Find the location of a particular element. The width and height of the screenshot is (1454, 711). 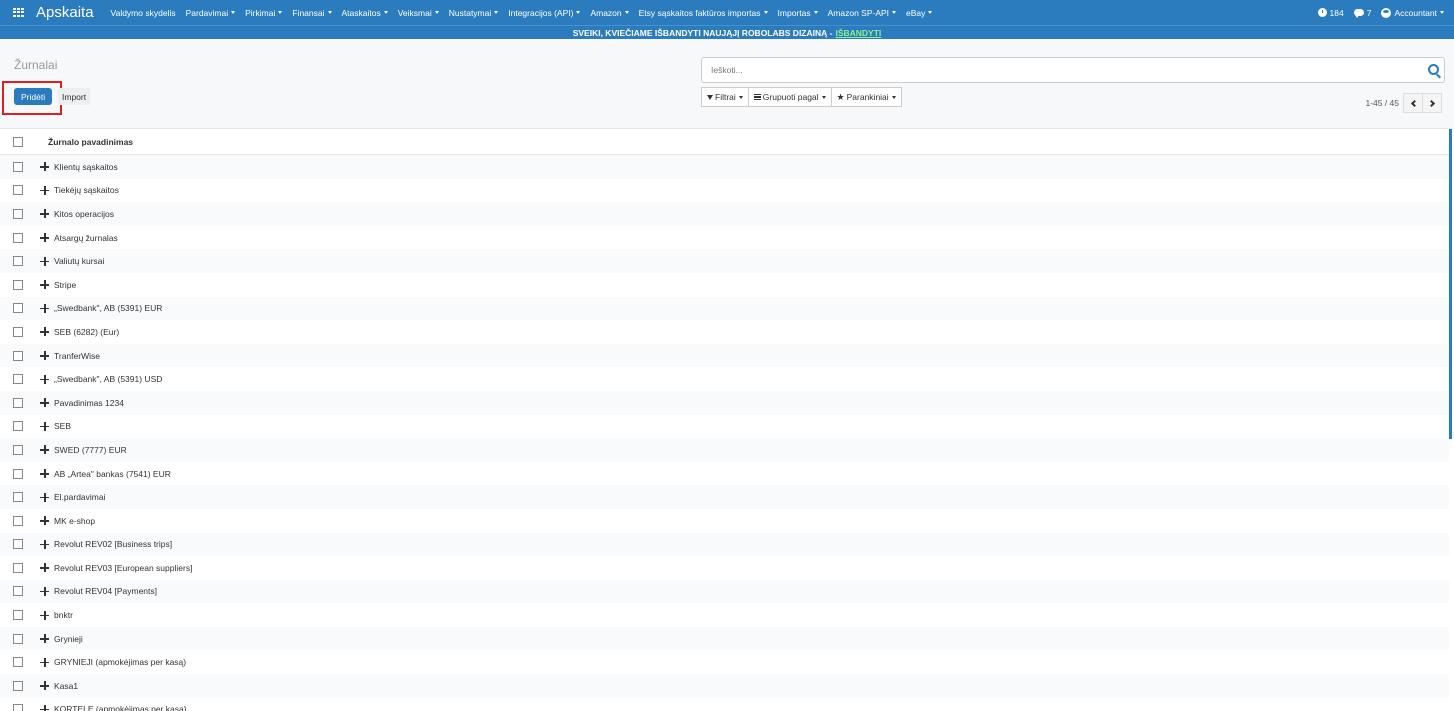

table-row: KORTELE (apmokėjimas per kasą) is located at coordinates (724, 704).